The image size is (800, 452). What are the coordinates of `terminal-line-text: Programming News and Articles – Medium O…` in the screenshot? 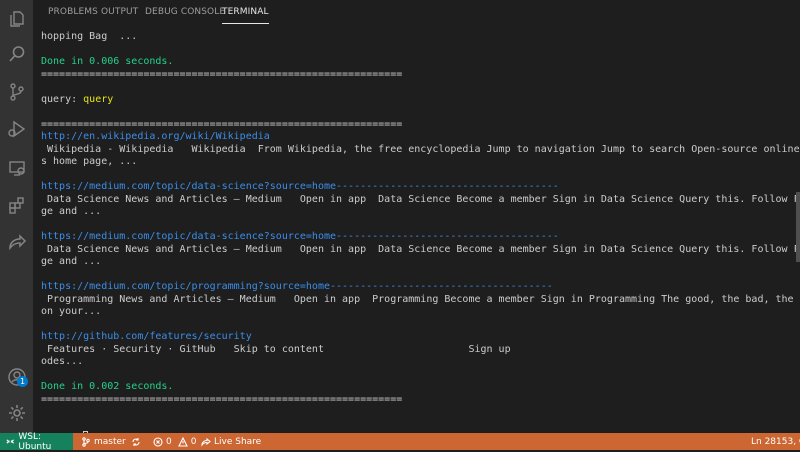 It's located at (420, 299).